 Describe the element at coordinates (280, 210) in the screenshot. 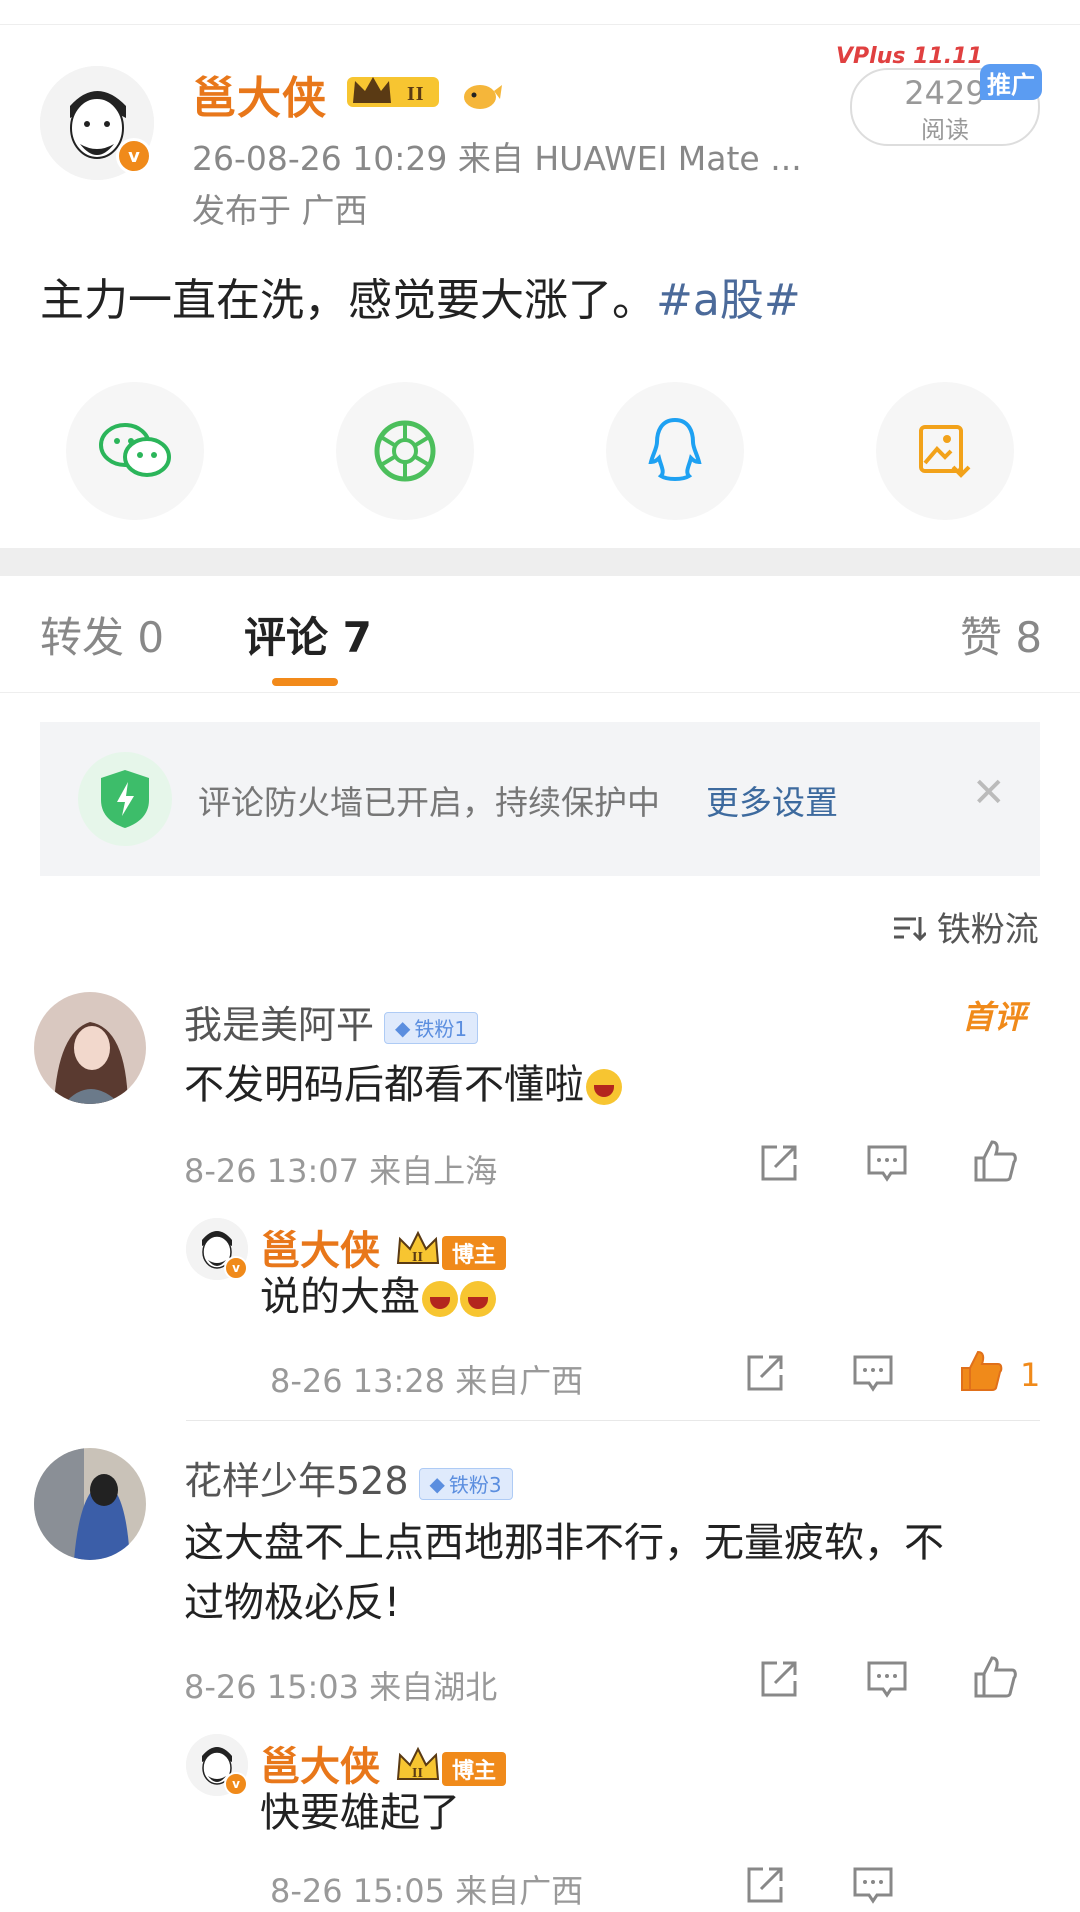

I see `post-location: 发布于 广西` at that location.